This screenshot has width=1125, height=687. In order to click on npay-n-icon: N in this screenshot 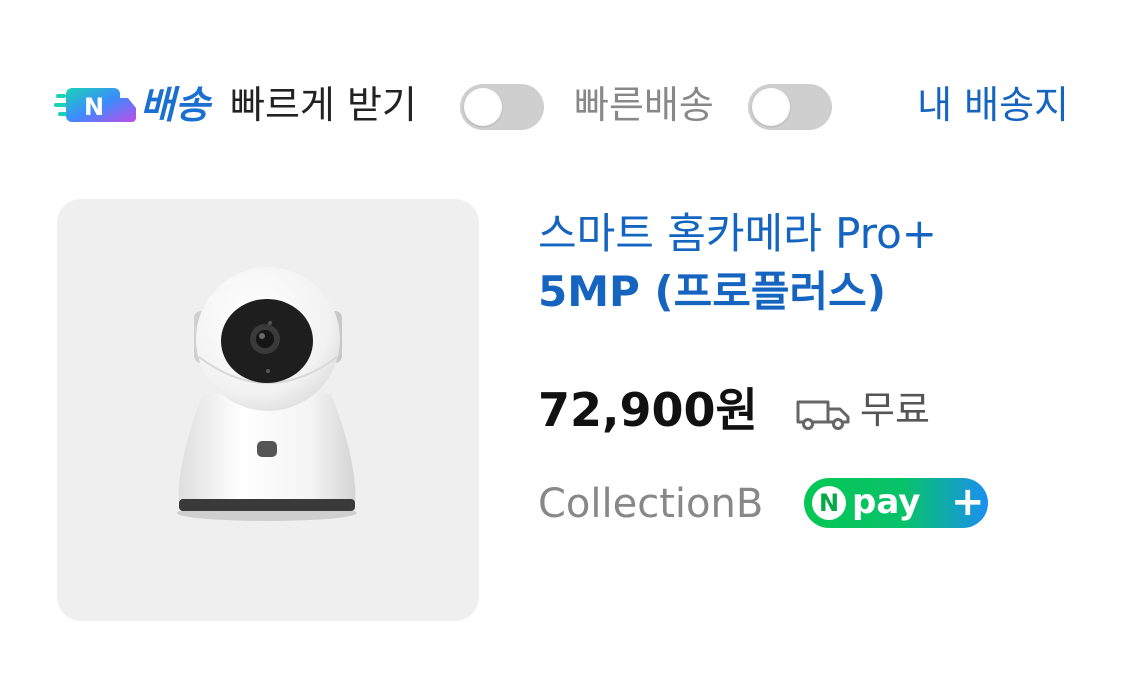, I will do `click(829, 503)`.